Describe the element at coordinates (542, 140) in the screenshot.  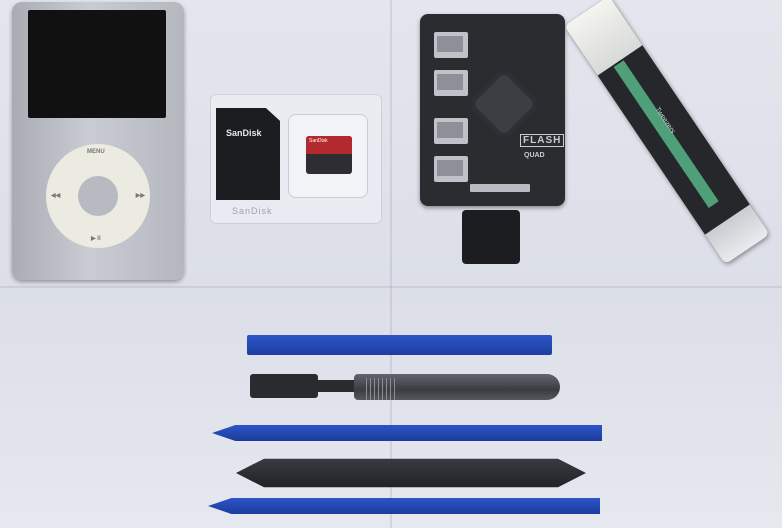
I see `board-label: FLASH` at that location.